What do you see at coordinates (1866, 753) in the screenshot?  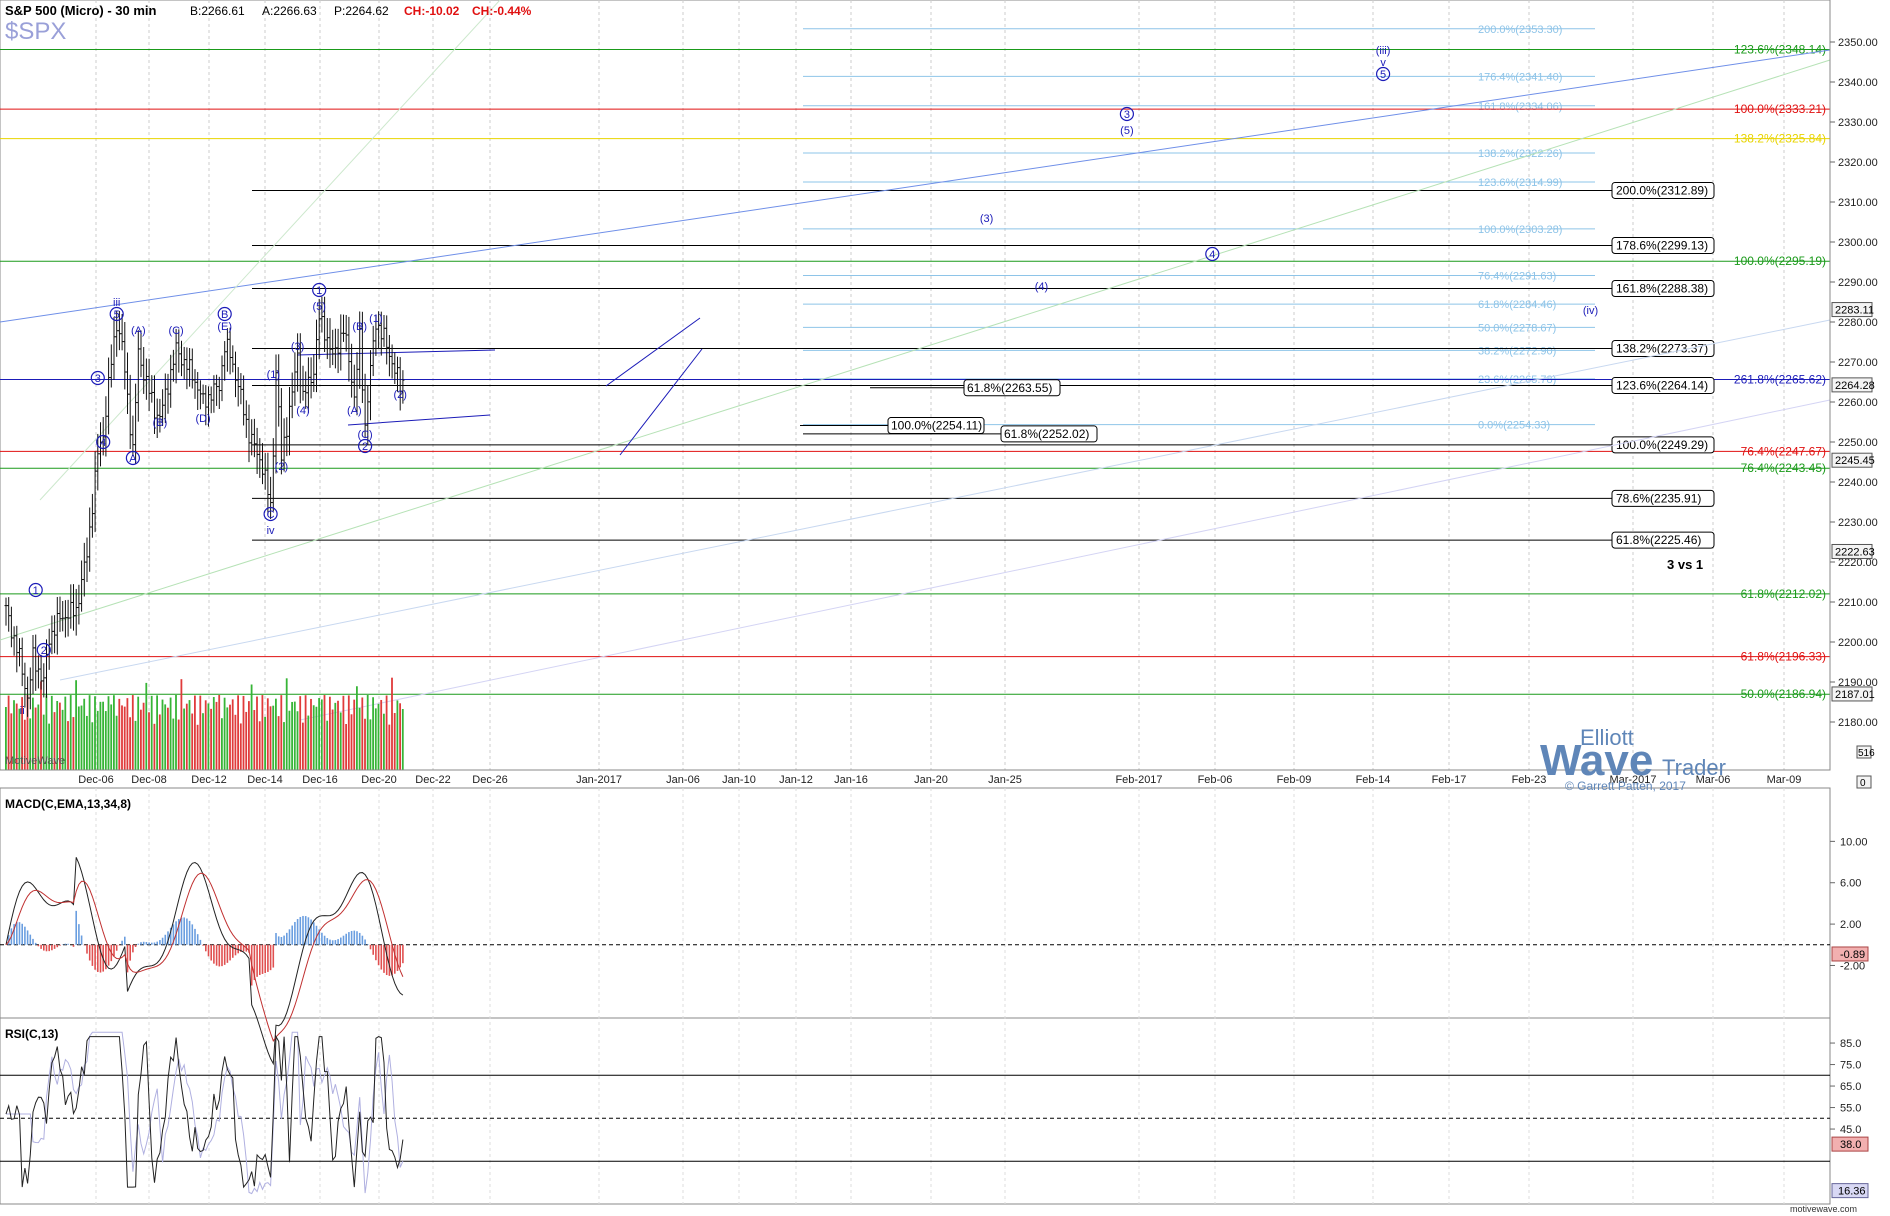 I see `volume-tag-label: 516` at bounding box center [1866, 753].